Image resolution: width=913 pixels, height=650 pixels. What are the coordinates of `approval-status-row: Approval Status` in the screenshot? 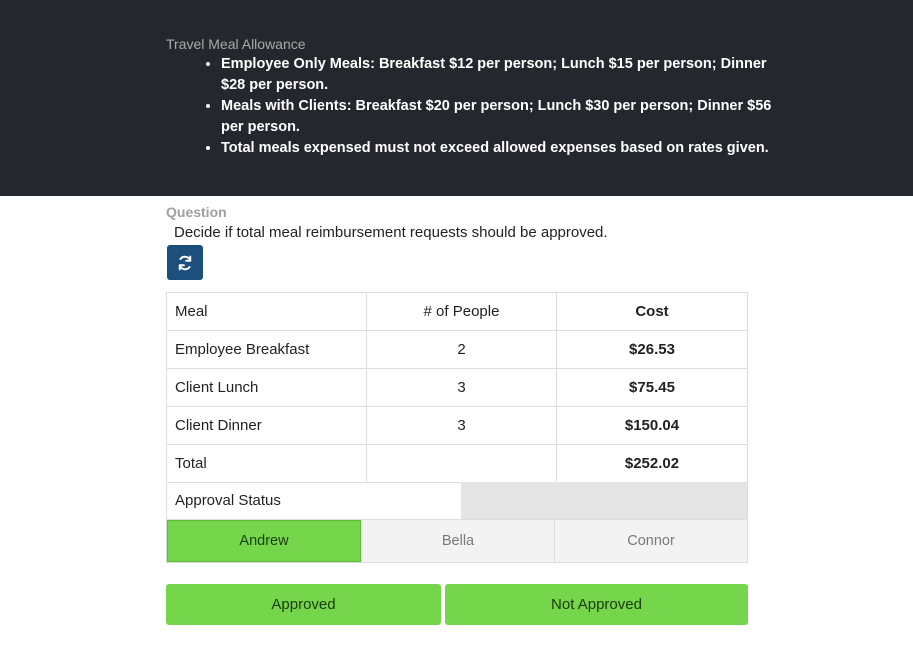 It's located at (457, 501).